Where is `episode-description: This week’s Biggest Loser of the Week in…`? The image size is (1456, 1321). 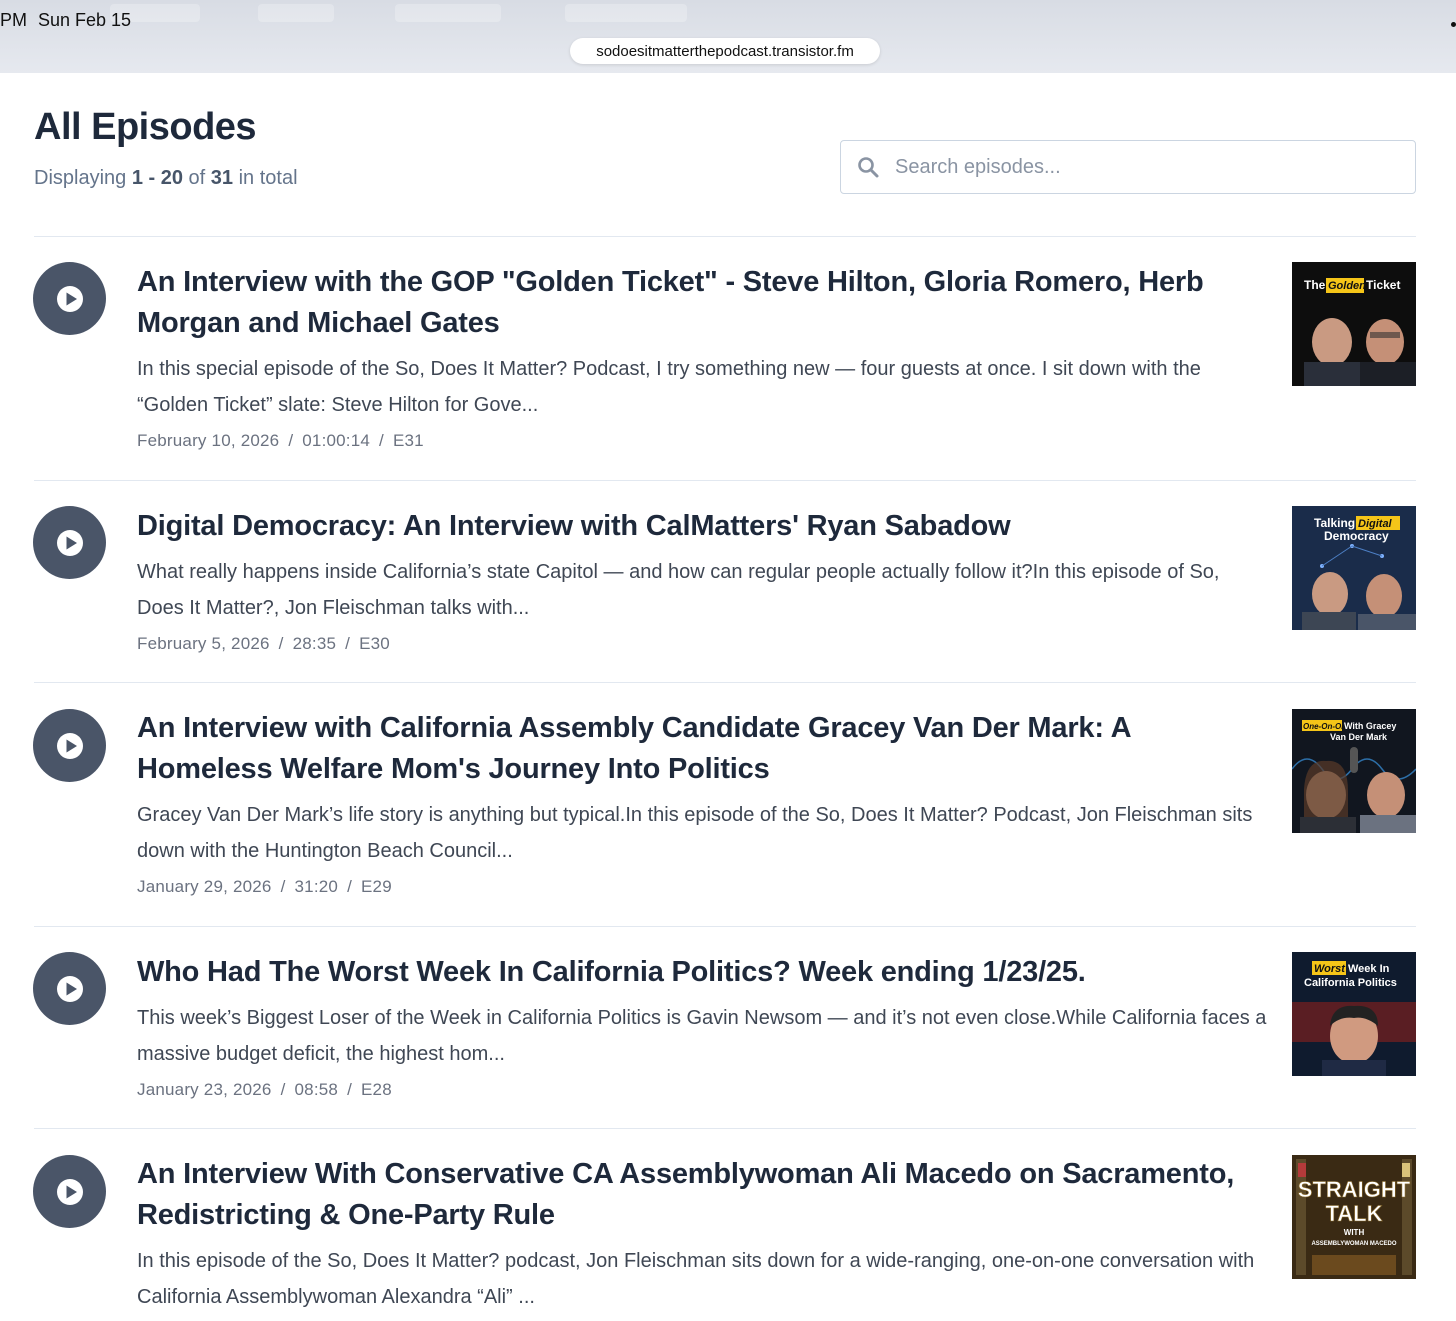
episode-description: This week’s Biggest Loser of the Week in… is located at coordinates (702, 1036).